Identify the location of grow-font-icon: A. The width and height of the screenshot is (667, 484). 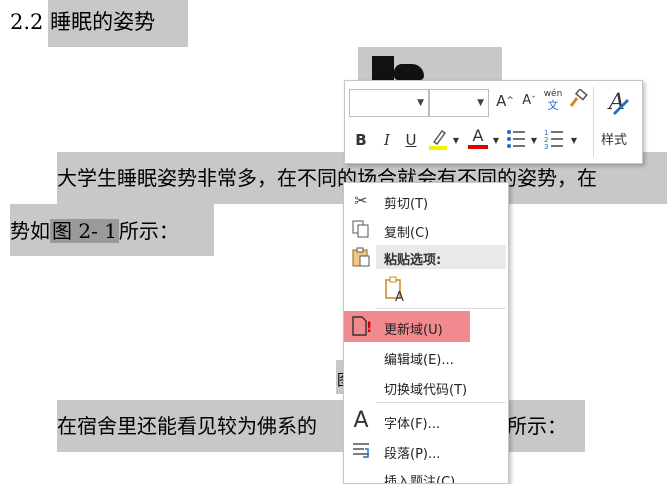
(501, 101).